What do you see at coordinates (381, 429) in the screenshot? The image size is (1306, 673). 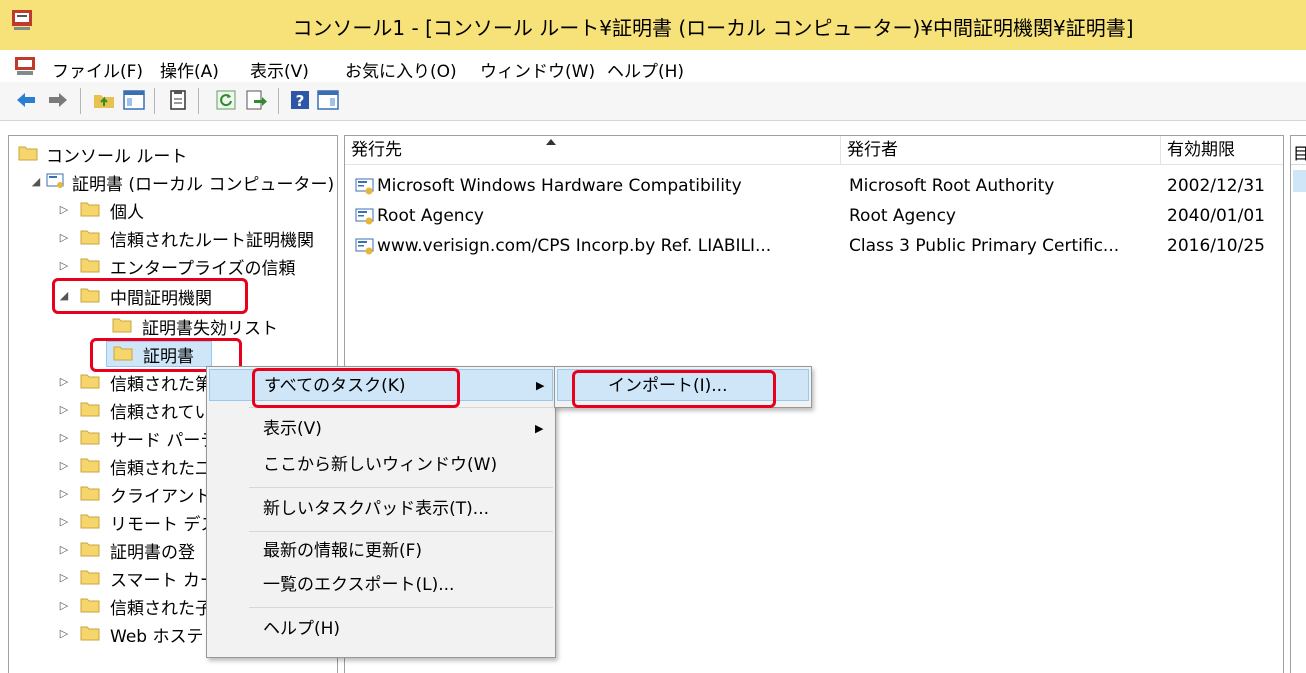 I see `menu-item-view: 表示(V) ▶` at bounding box center [381, 429].